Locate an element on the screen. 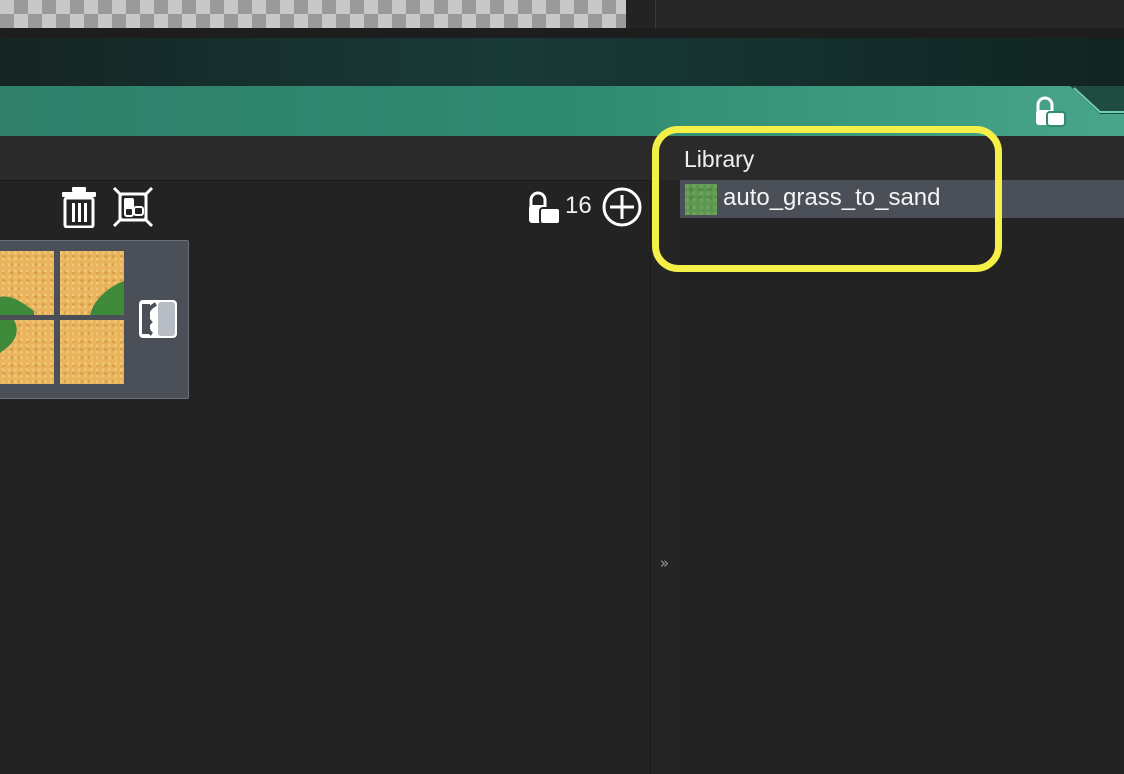 The height and width of the screenshot is (774, 1124). expand-arrow-icon: » is located at coordinates (664, 563).